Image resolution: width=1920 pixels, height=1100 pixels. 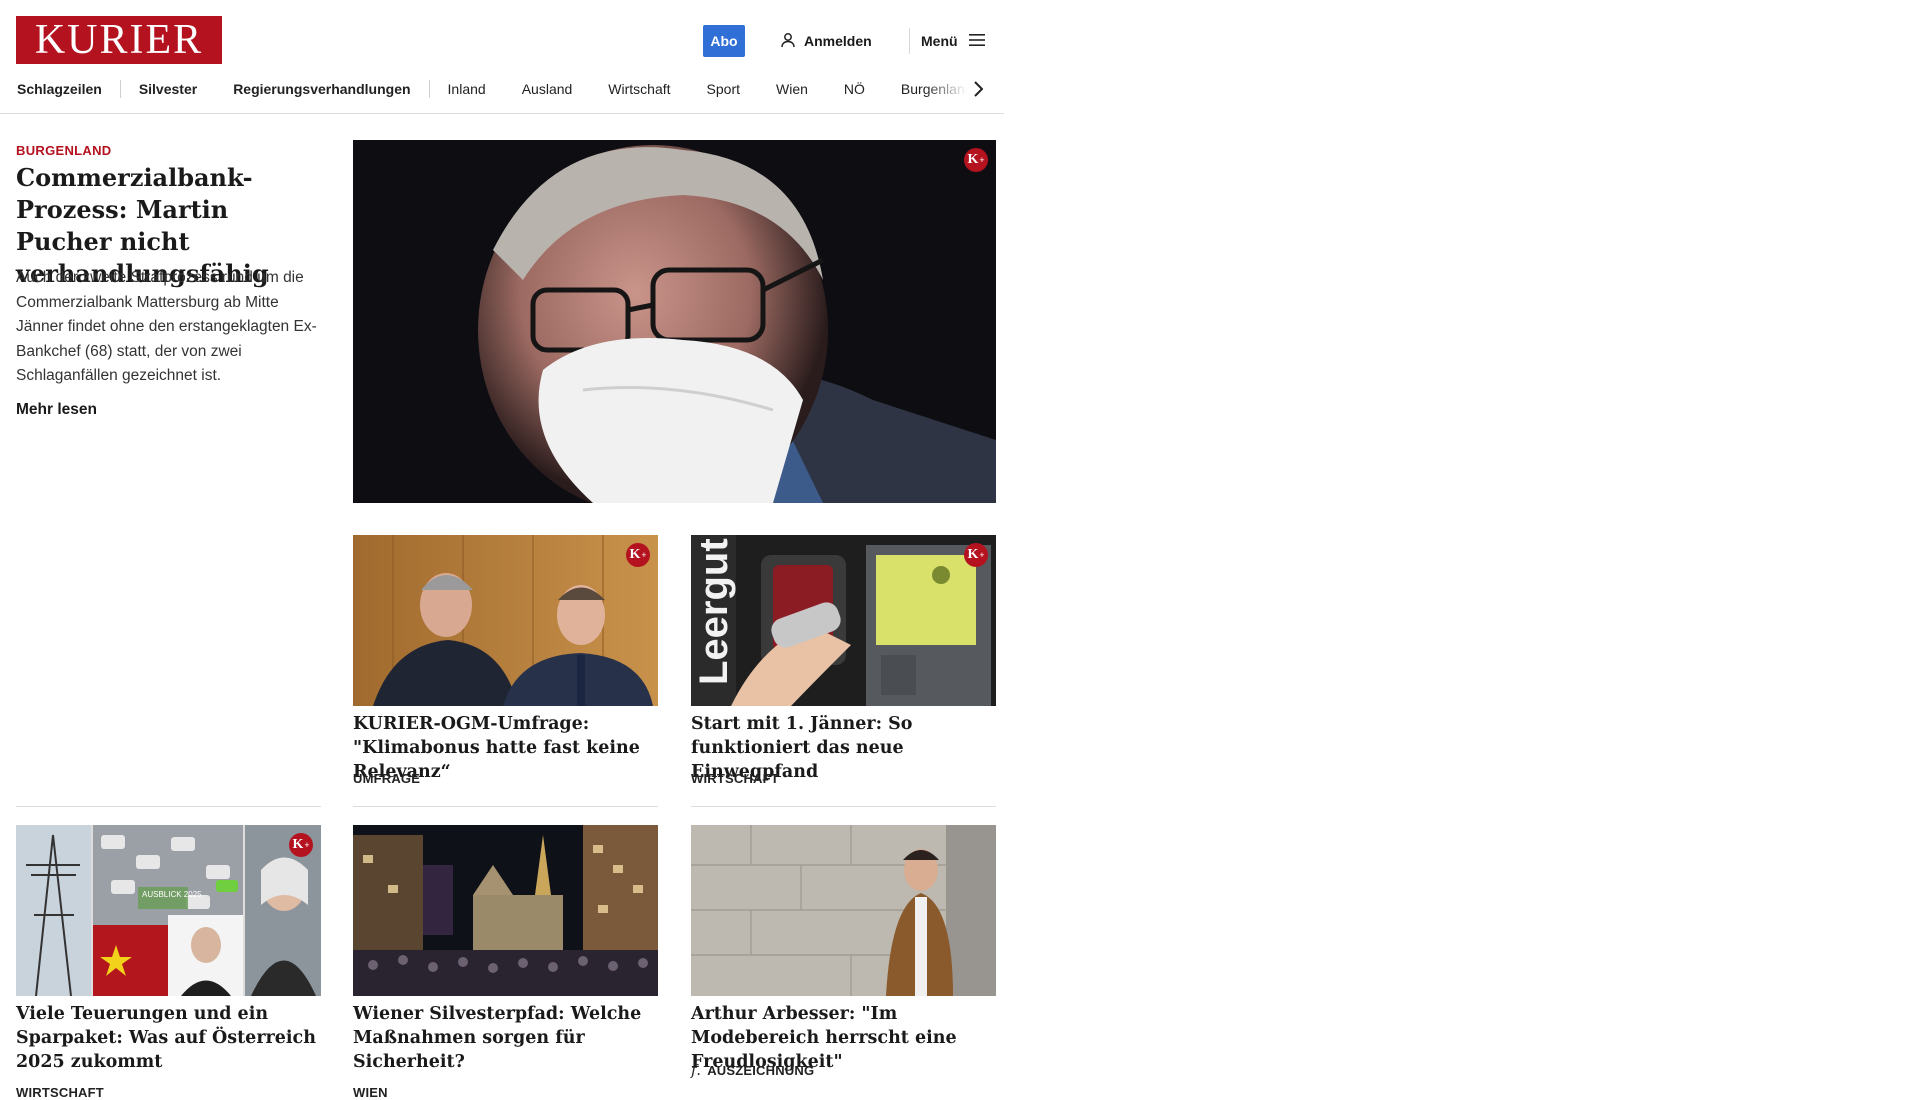 What do you see at coordinates (321, 89) in the screenshot?
I see `nav-item-regierungsverhandlungen: Regierungsverhandlungen` at bounding box center [321, 89].